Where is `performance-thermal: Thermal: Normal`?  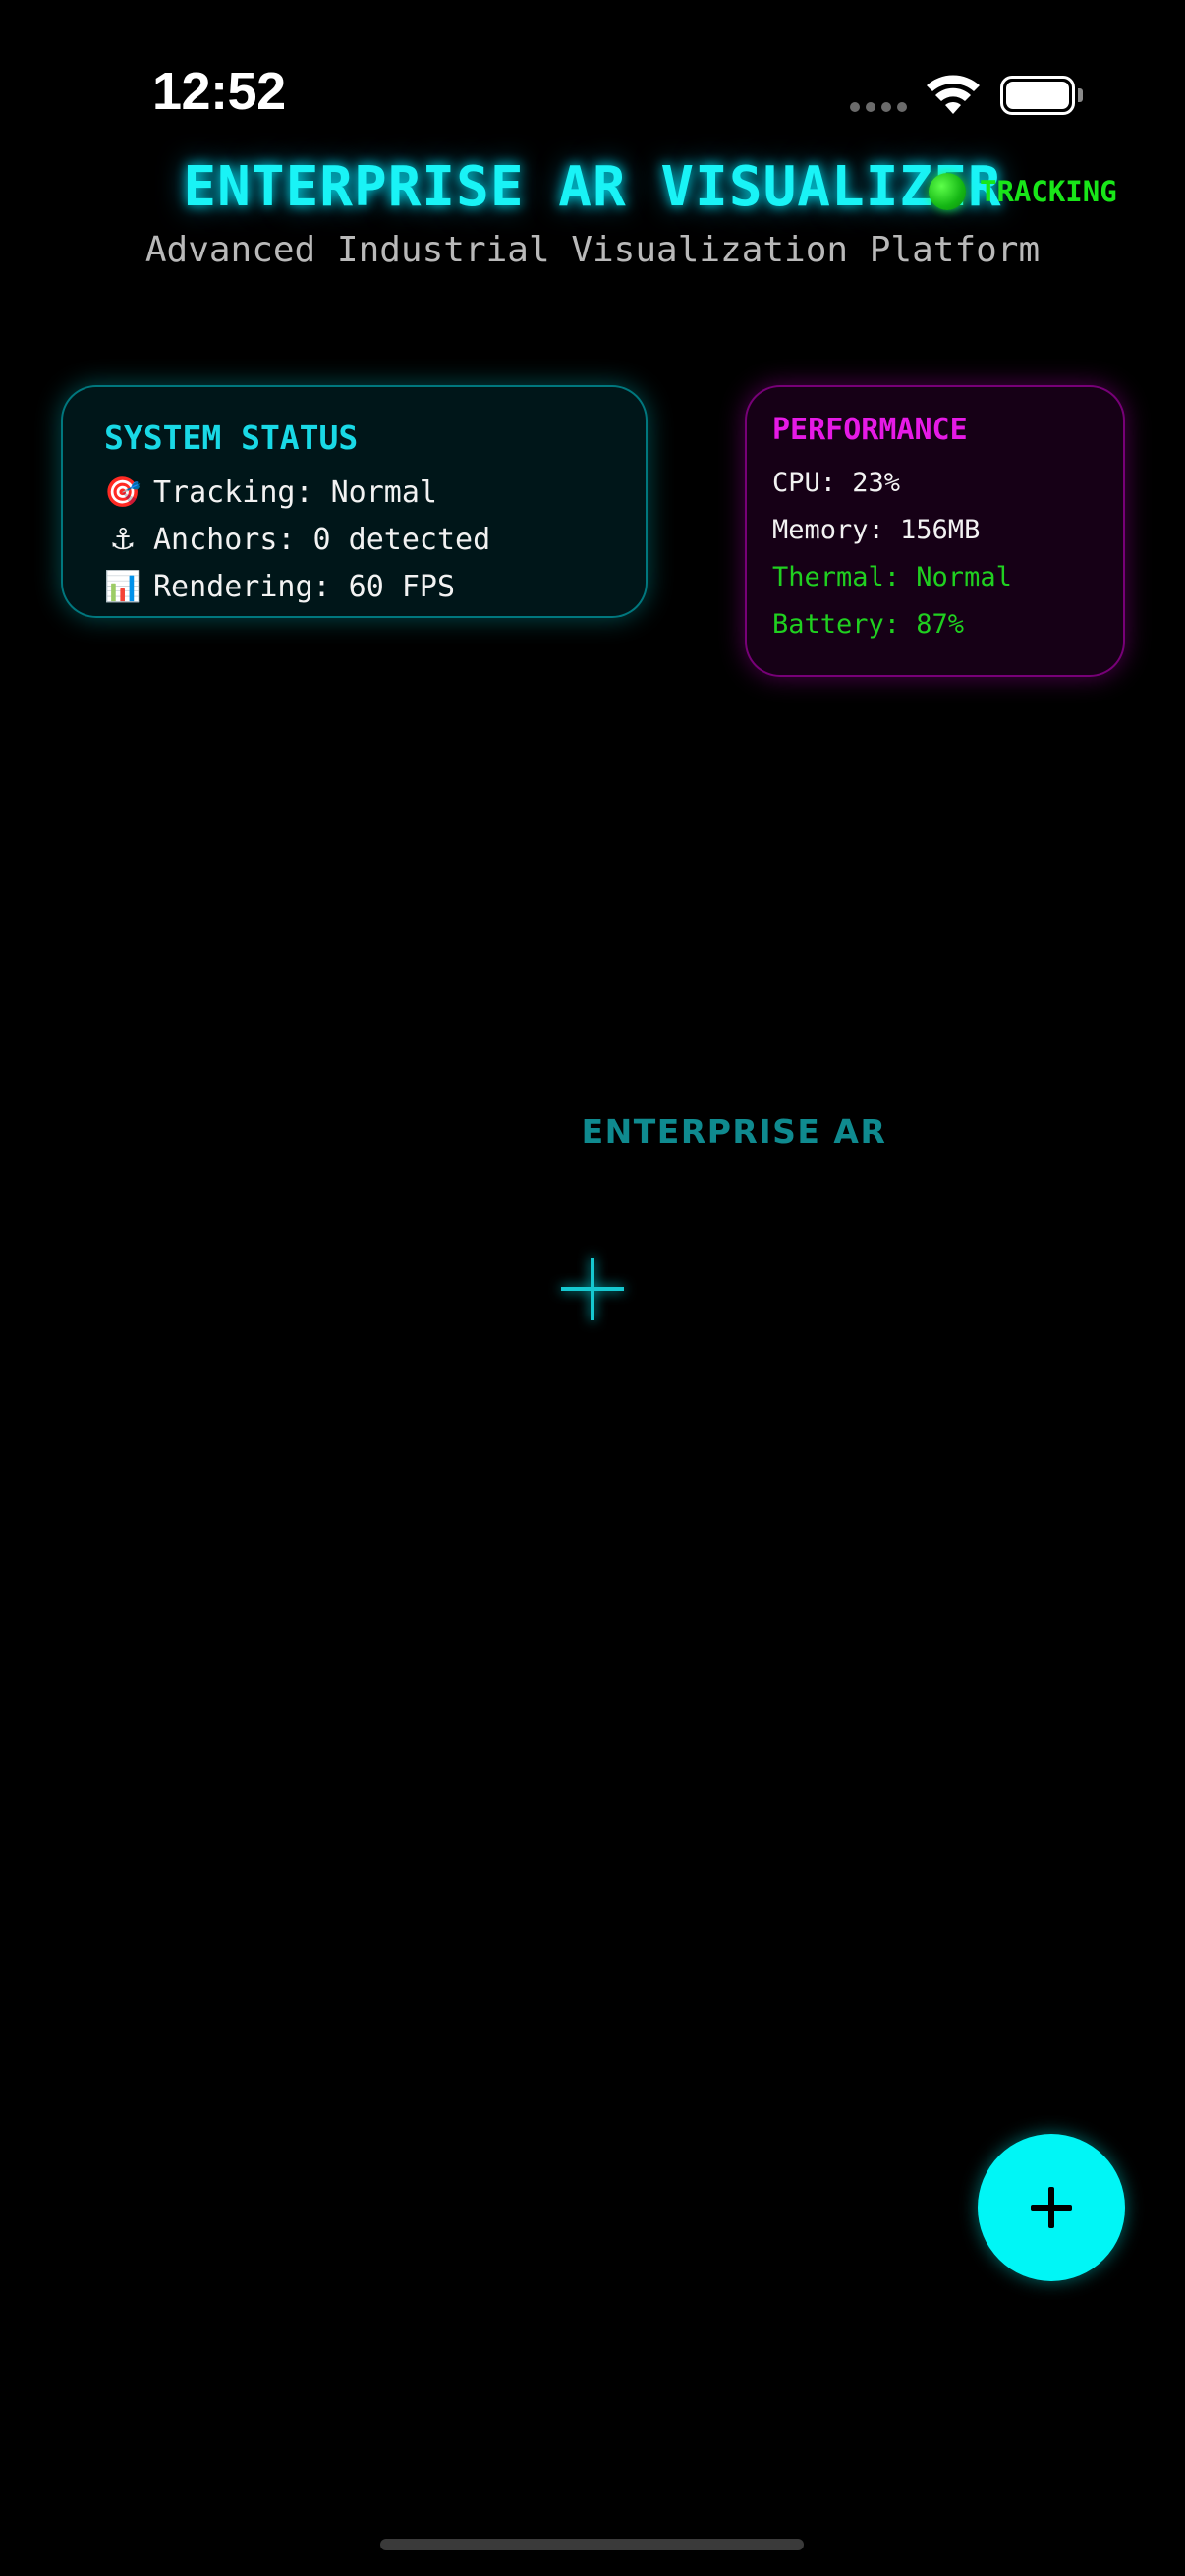
performance-thermal: Thermal: Normal is located at coordinates (892, 577).